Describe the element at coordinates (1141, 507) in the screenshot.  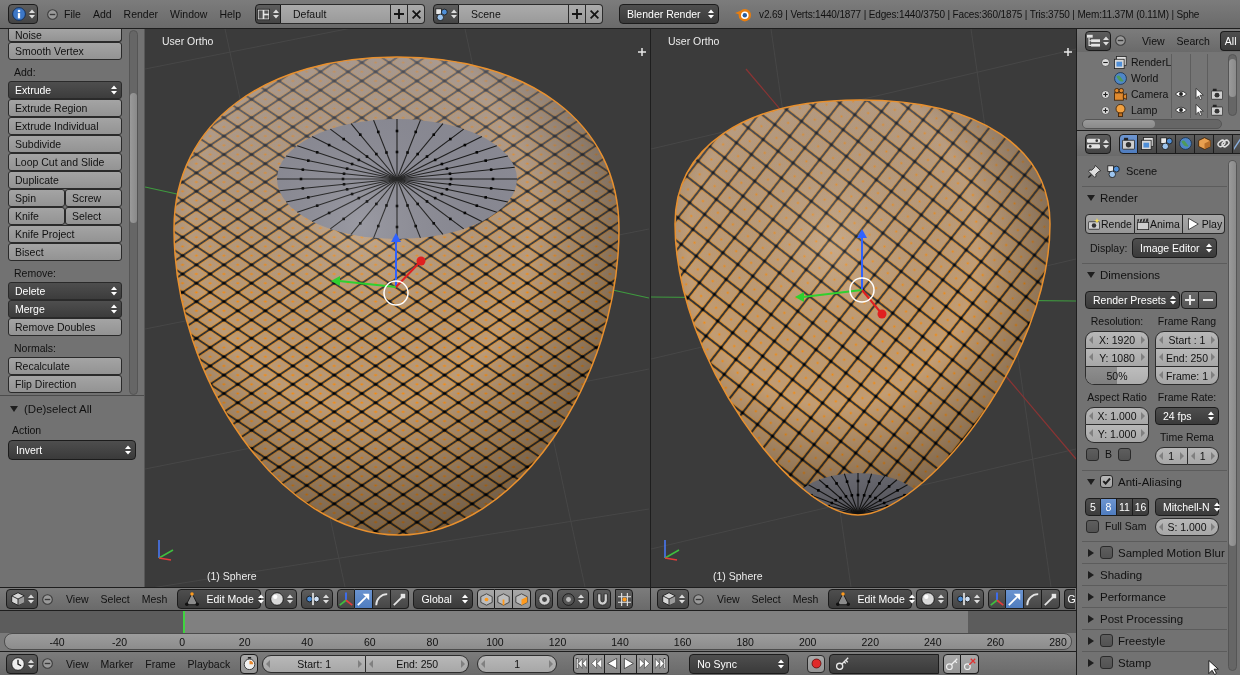
I see `sample-option: 16` at that location.